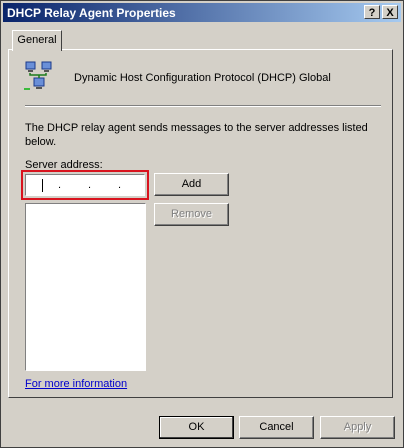  I want to click on text-caret, so click(42, 185).